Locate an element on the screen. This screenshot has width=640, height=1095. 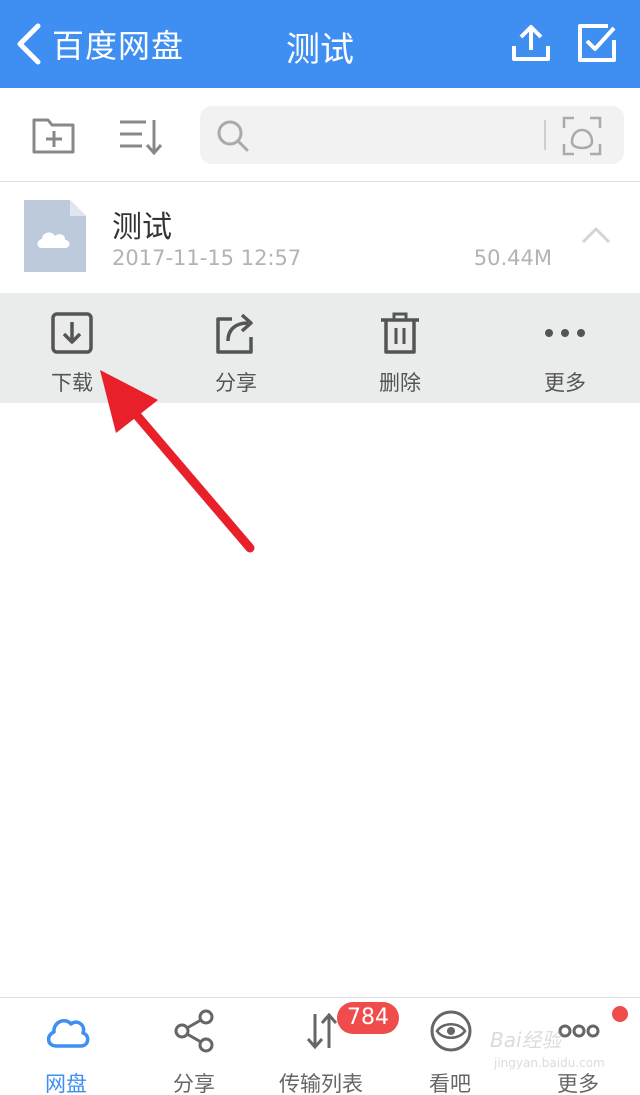
back-label: 百度网盘 is located at coordinates (118, 46).